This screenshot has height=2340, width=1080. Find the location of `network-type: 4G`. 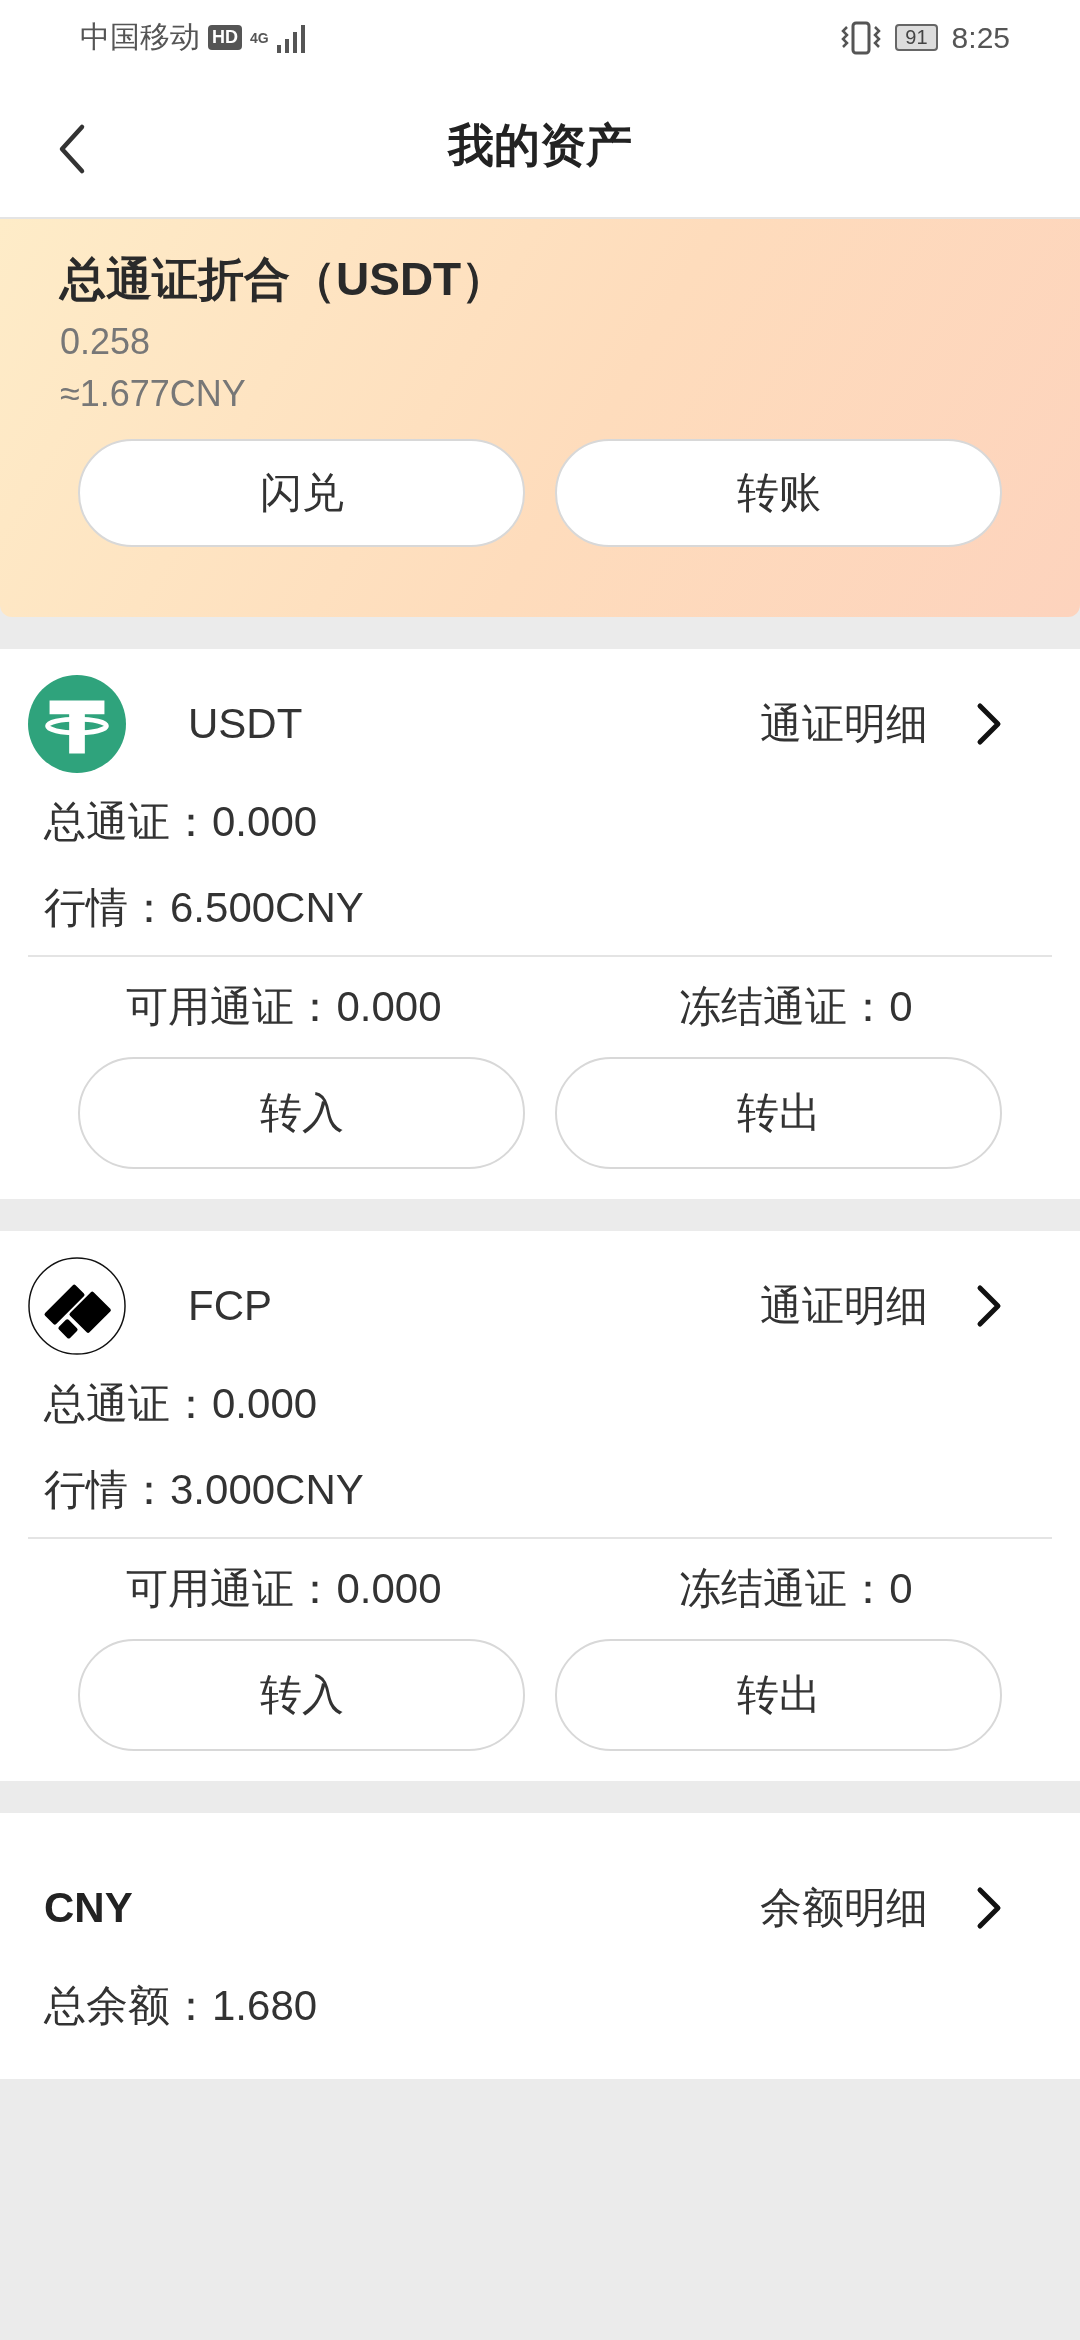

network-type: 4G is located at coordinates (259, 37).